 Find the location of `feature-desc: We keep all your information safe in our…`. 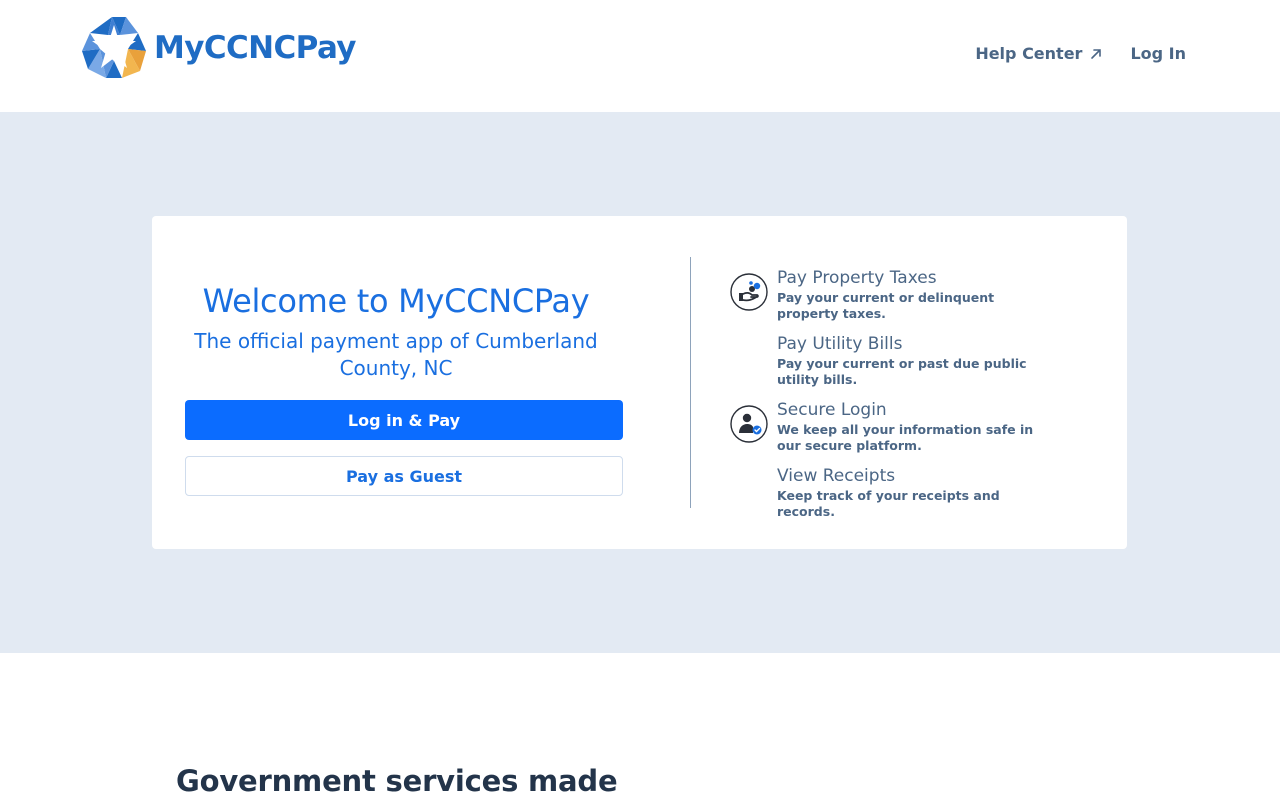

feature-desc: We keep all your information safe in our… is located at coordinates (905, 437).